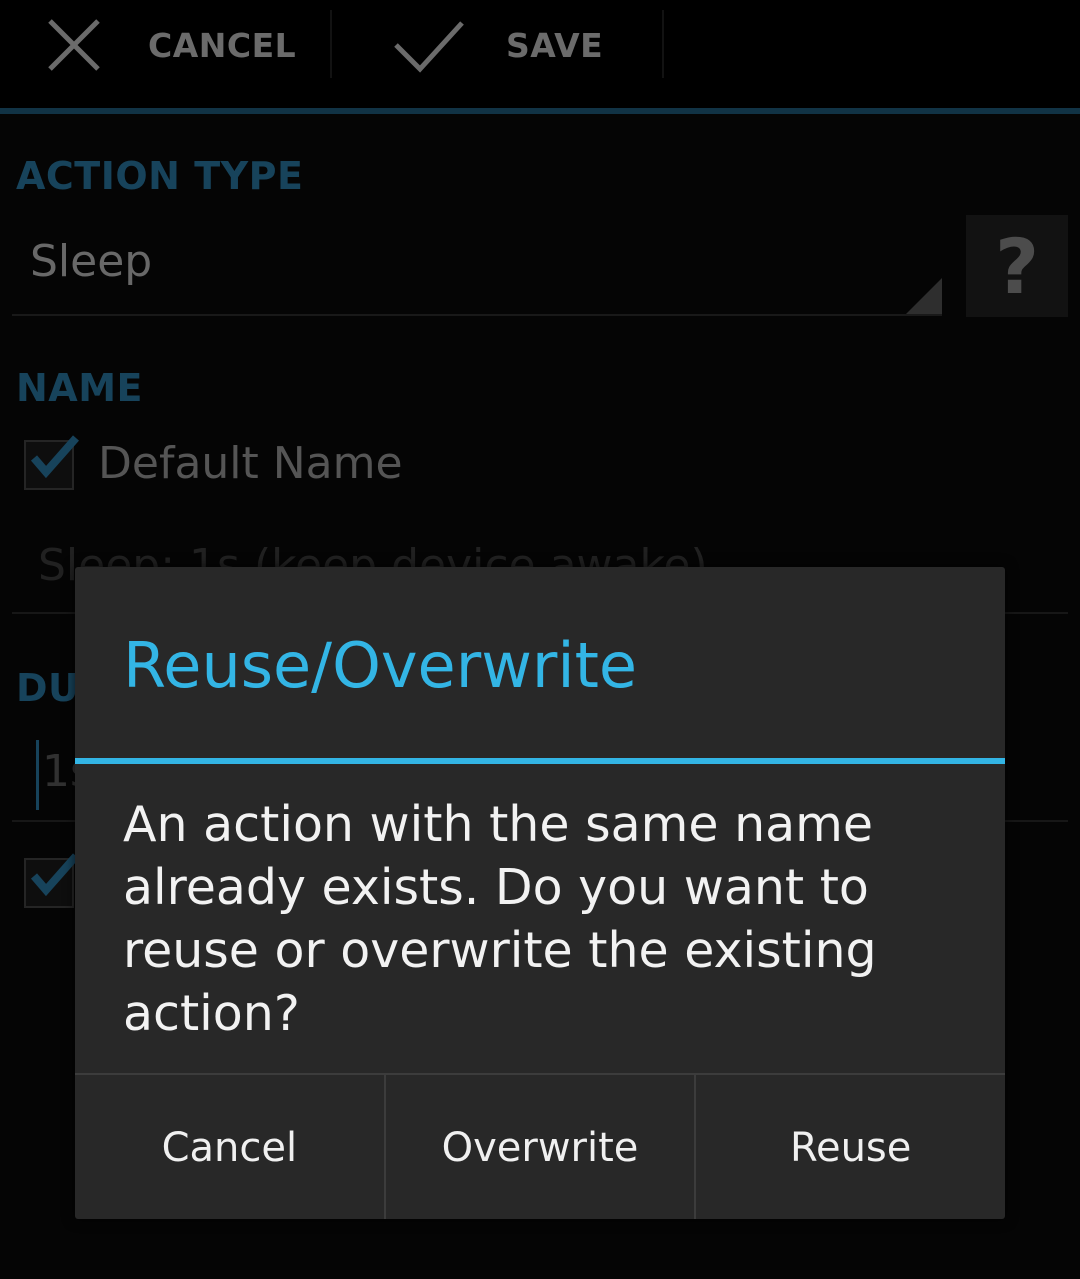 The height and width of the screenshot is (1279, 1080). I want to click on dialog-reuse-button: Reuse, so click(849, 1147).